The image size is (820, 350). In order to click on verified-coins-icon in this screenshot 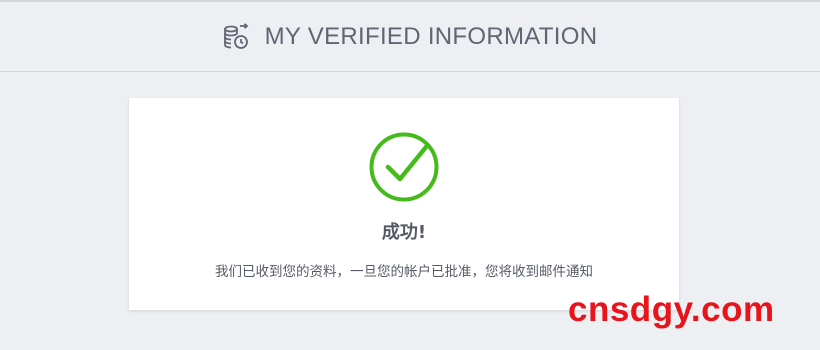, I will do `click(237, 36)`.